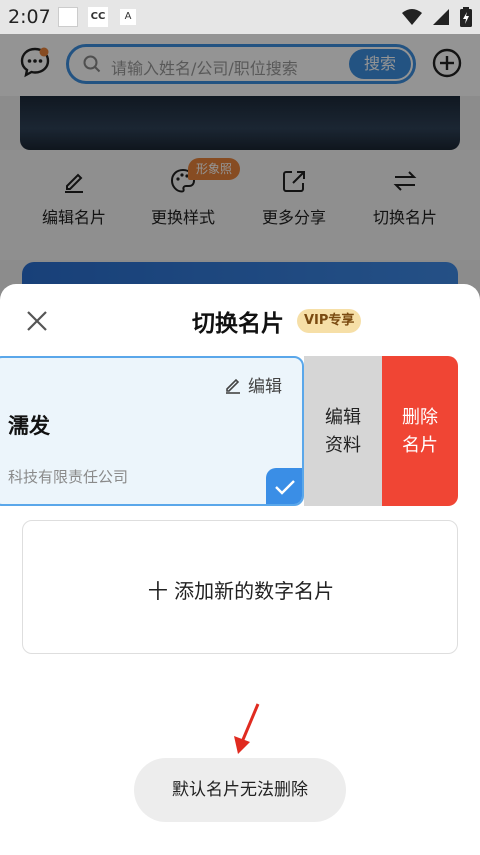  I want to click on font-icon: A, so click(128, 17).